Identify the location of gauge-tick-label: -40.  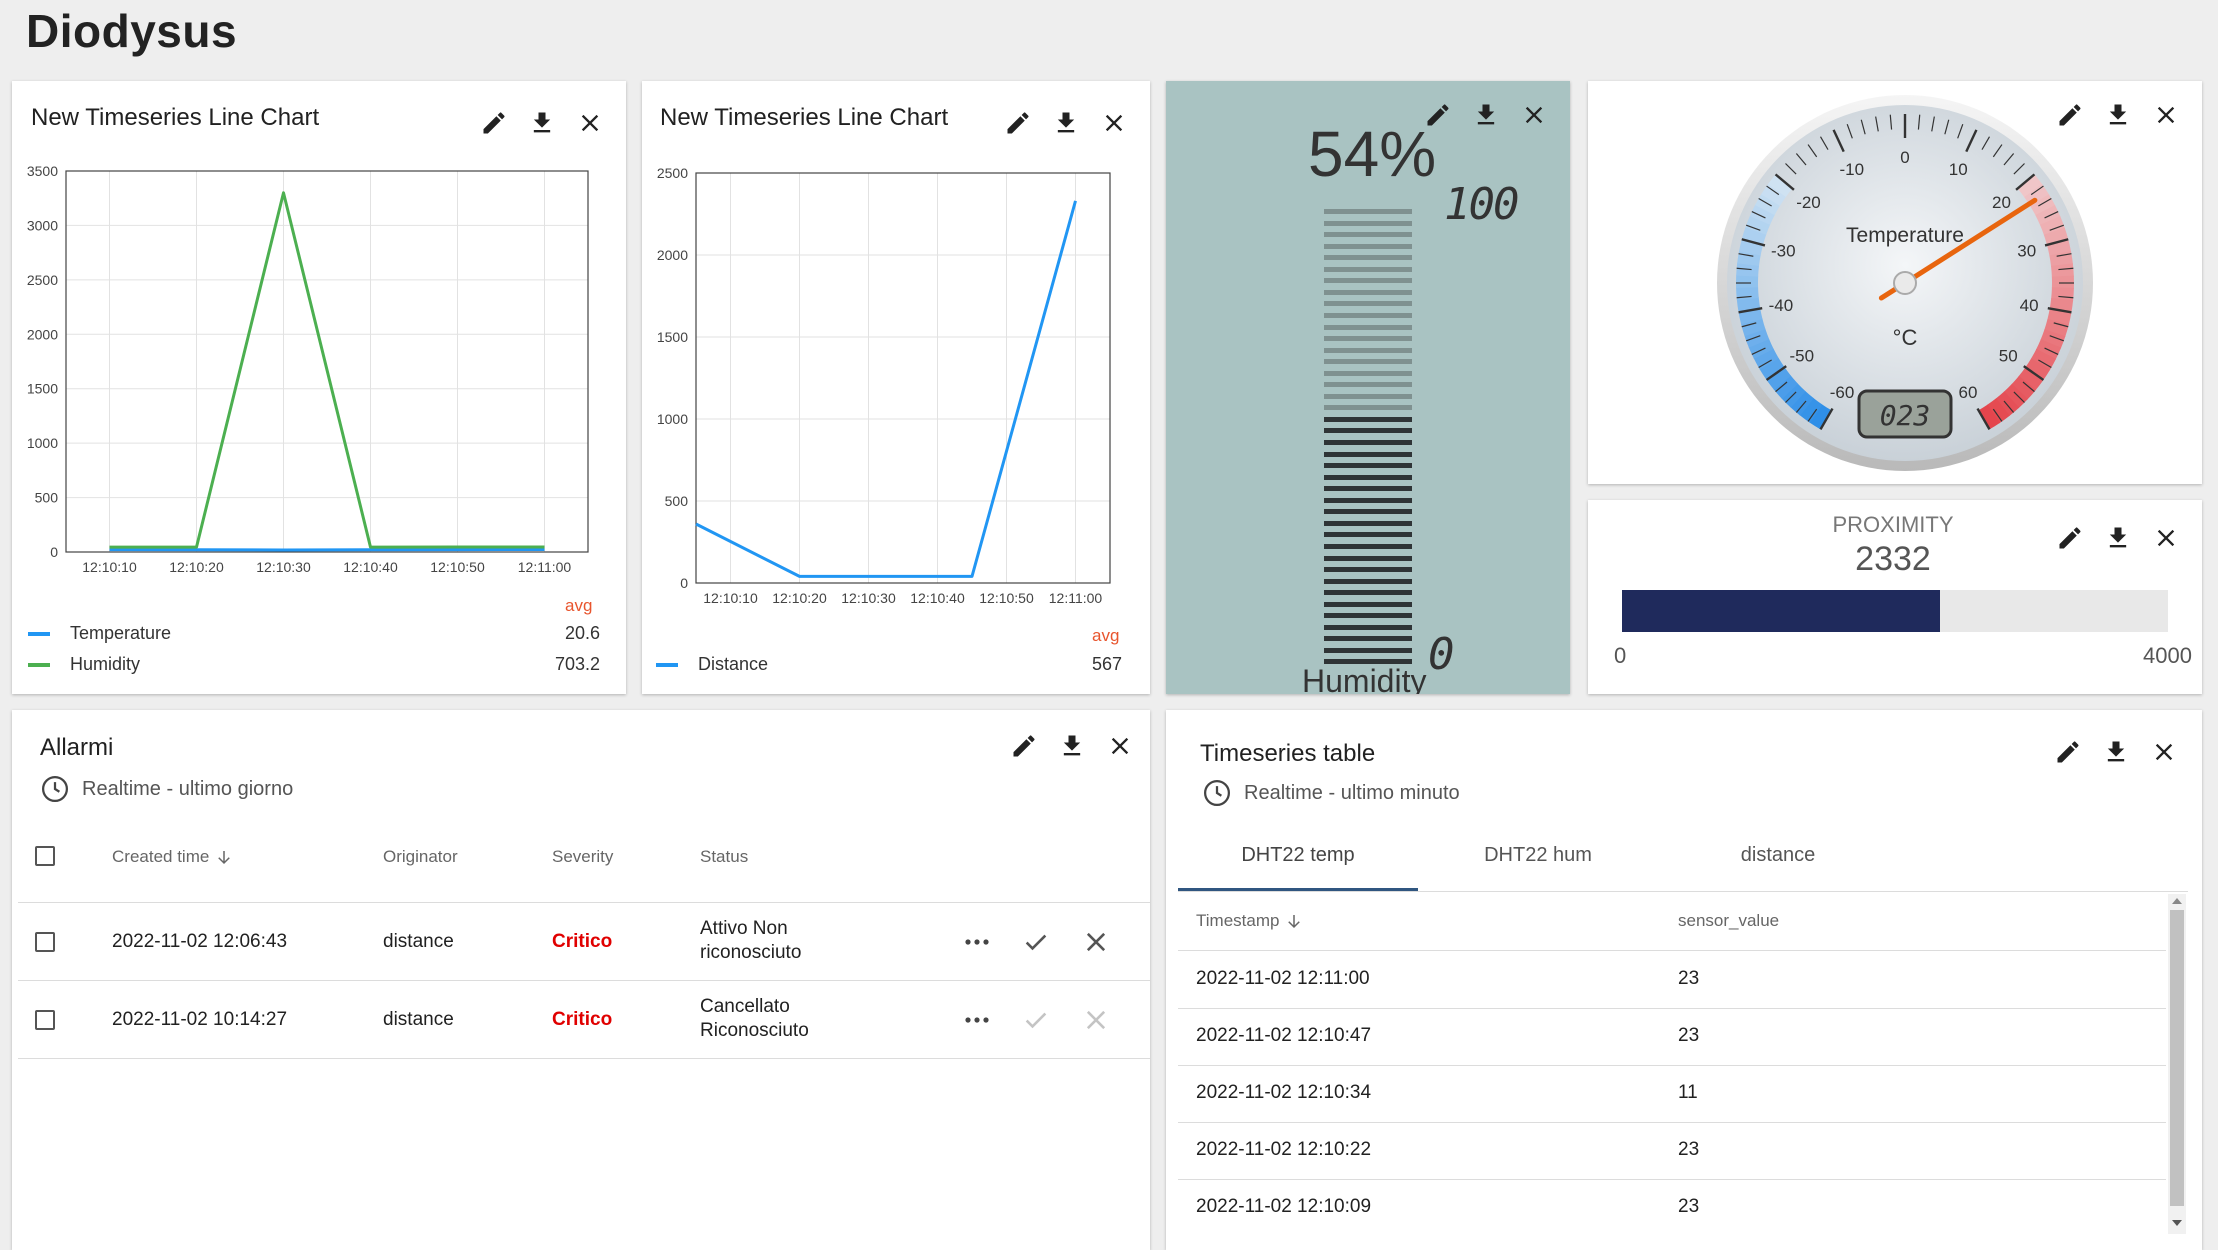
(1781, 305).